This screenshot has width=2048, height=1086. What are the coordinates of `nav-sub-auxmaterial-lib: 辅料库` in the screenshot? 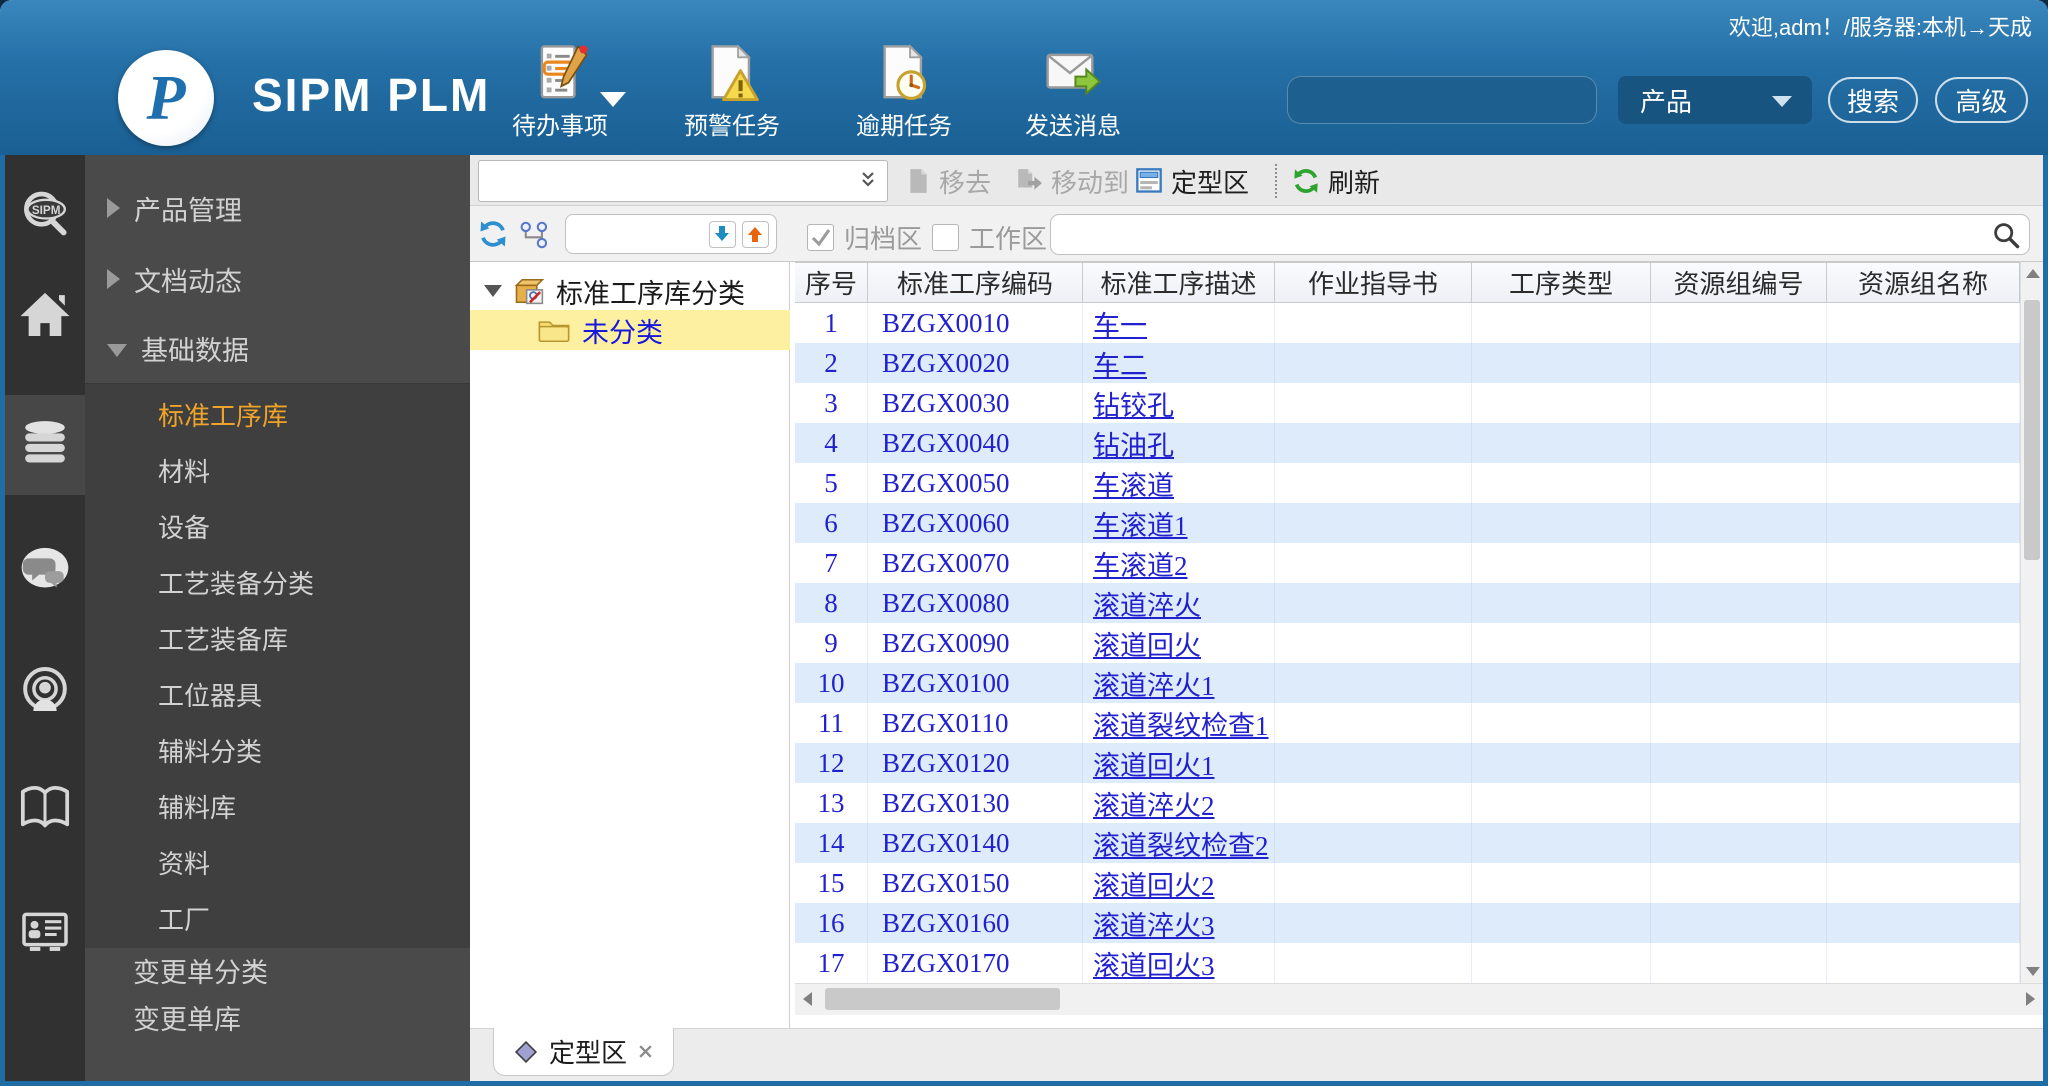 It's located at (277, 806).